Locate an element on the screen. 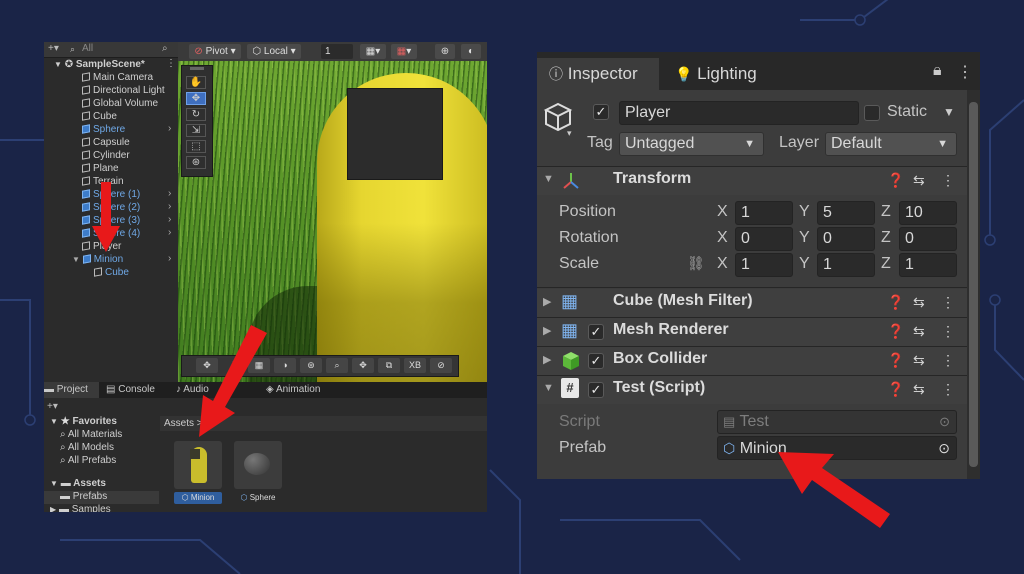  position-x-field: 1 is located at coordinates (764, 213).